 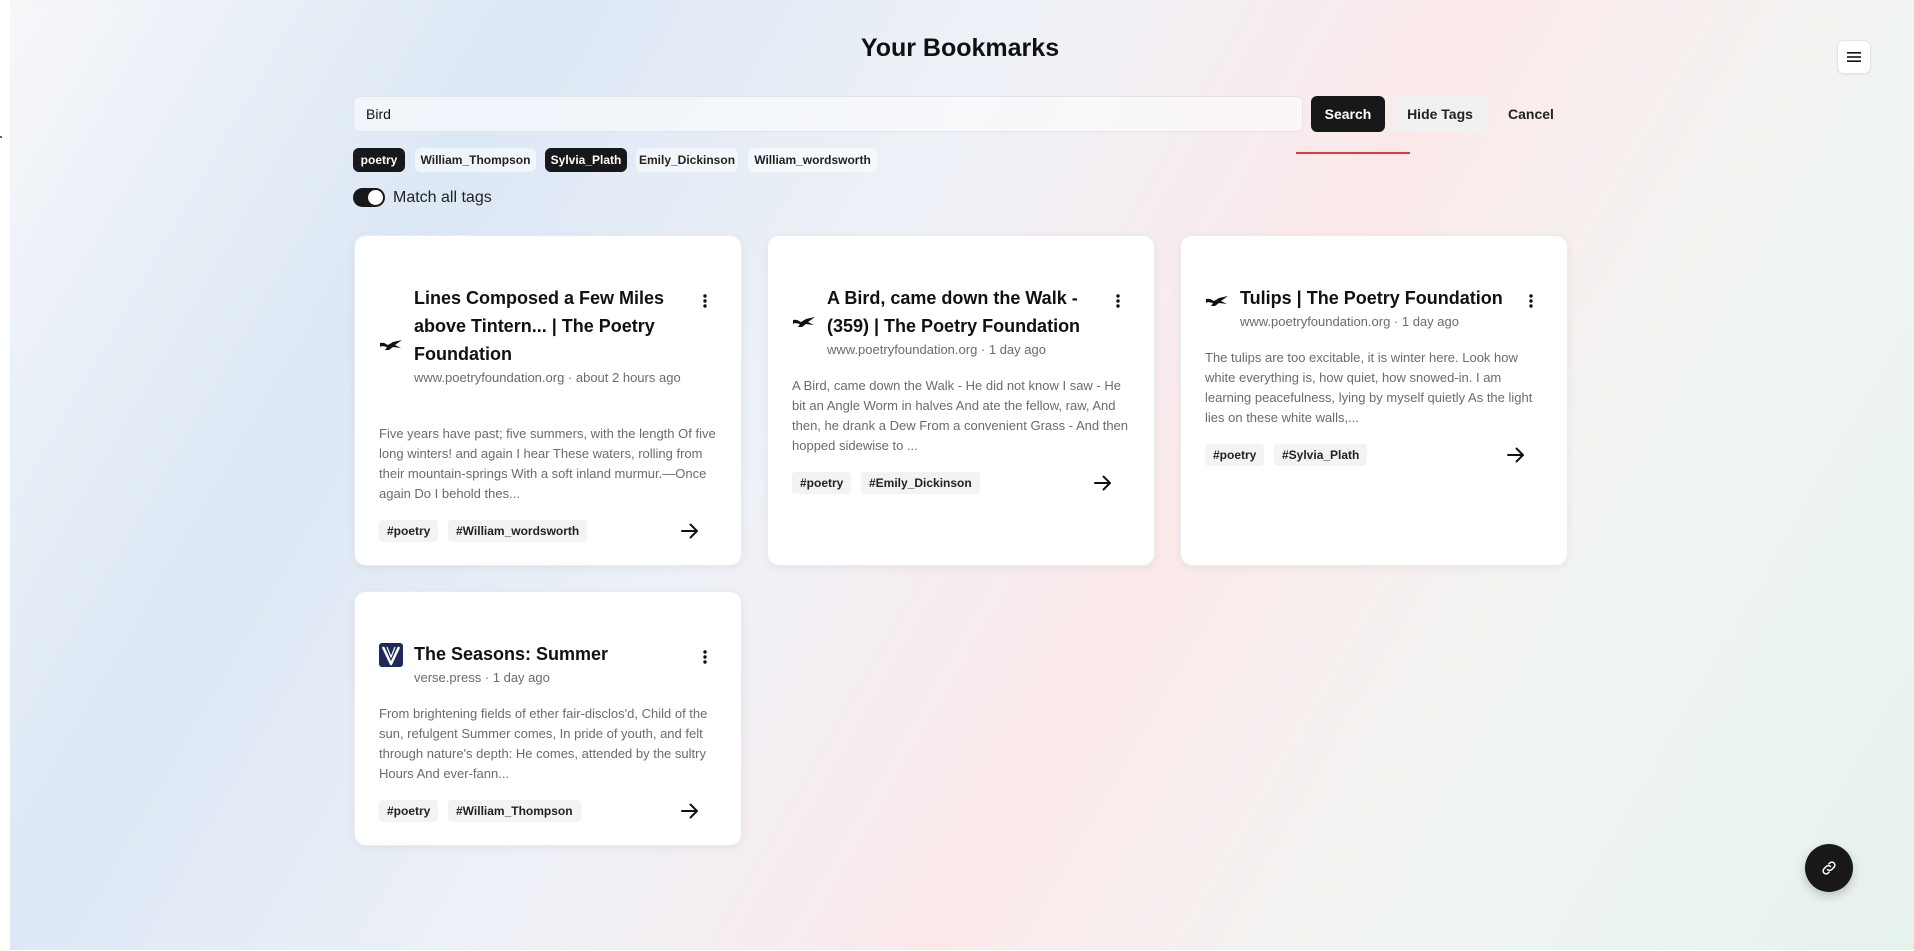 I want to click on add-link-button, so click(x=1829, y=868).